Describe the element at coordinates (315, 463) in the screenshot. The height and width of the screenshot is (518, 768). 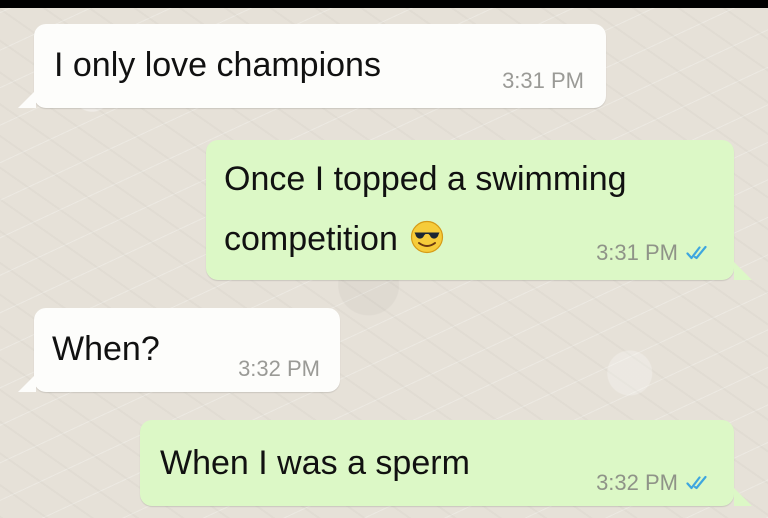
I see `message-text: When I was a sperm` at that location.